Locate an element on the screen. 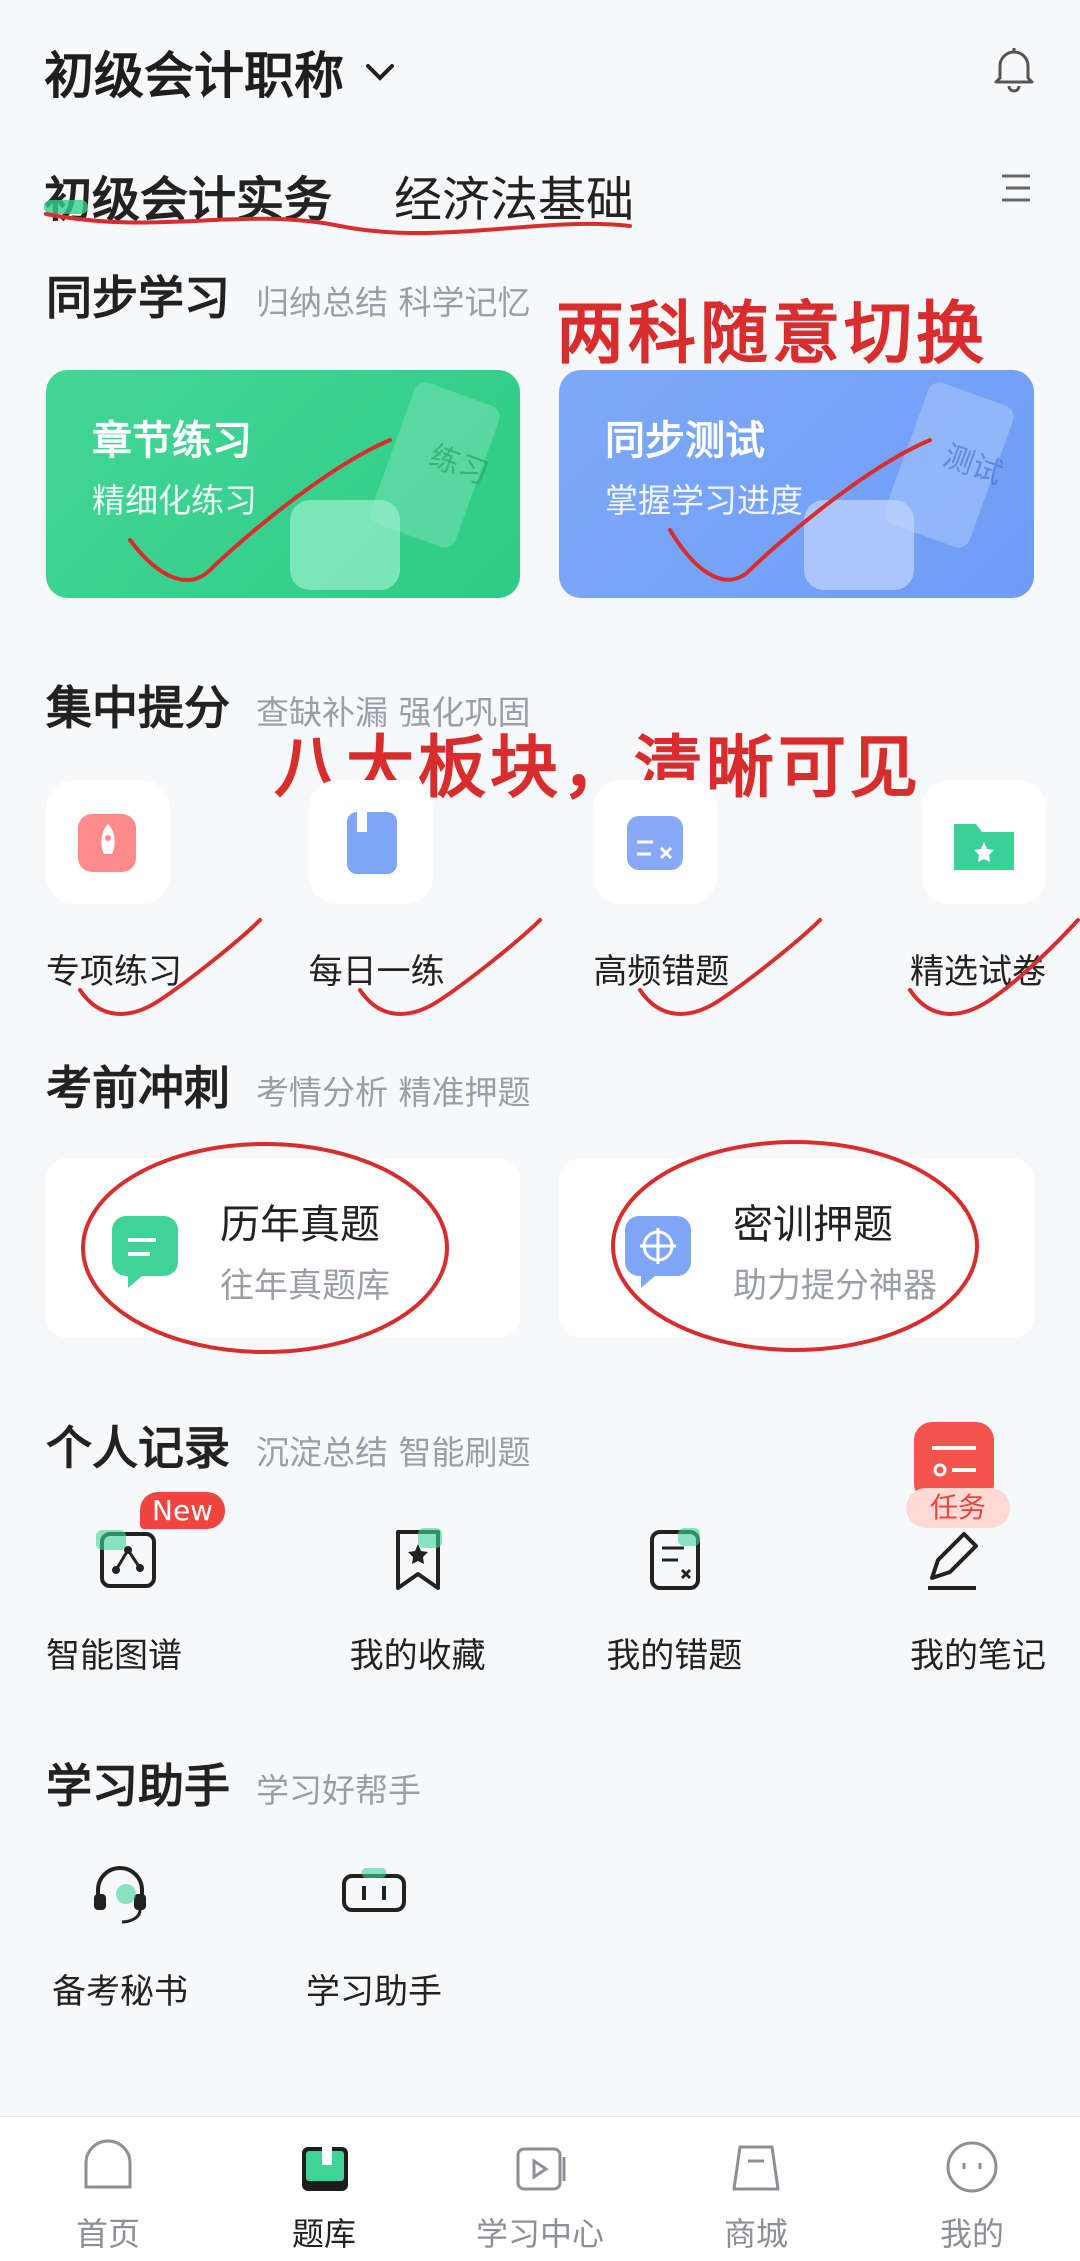  home-icon is located at coordinates (108, 2164).